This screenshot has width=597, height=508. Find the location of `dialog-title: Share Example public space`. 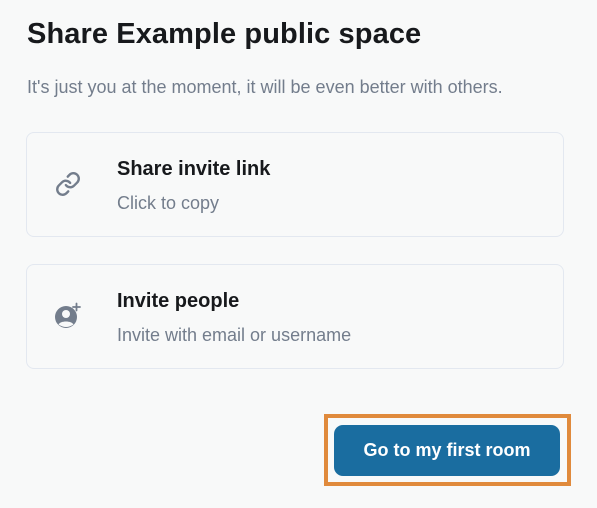

dialog-title: Share Example public space is located at coordinates (224, 34).